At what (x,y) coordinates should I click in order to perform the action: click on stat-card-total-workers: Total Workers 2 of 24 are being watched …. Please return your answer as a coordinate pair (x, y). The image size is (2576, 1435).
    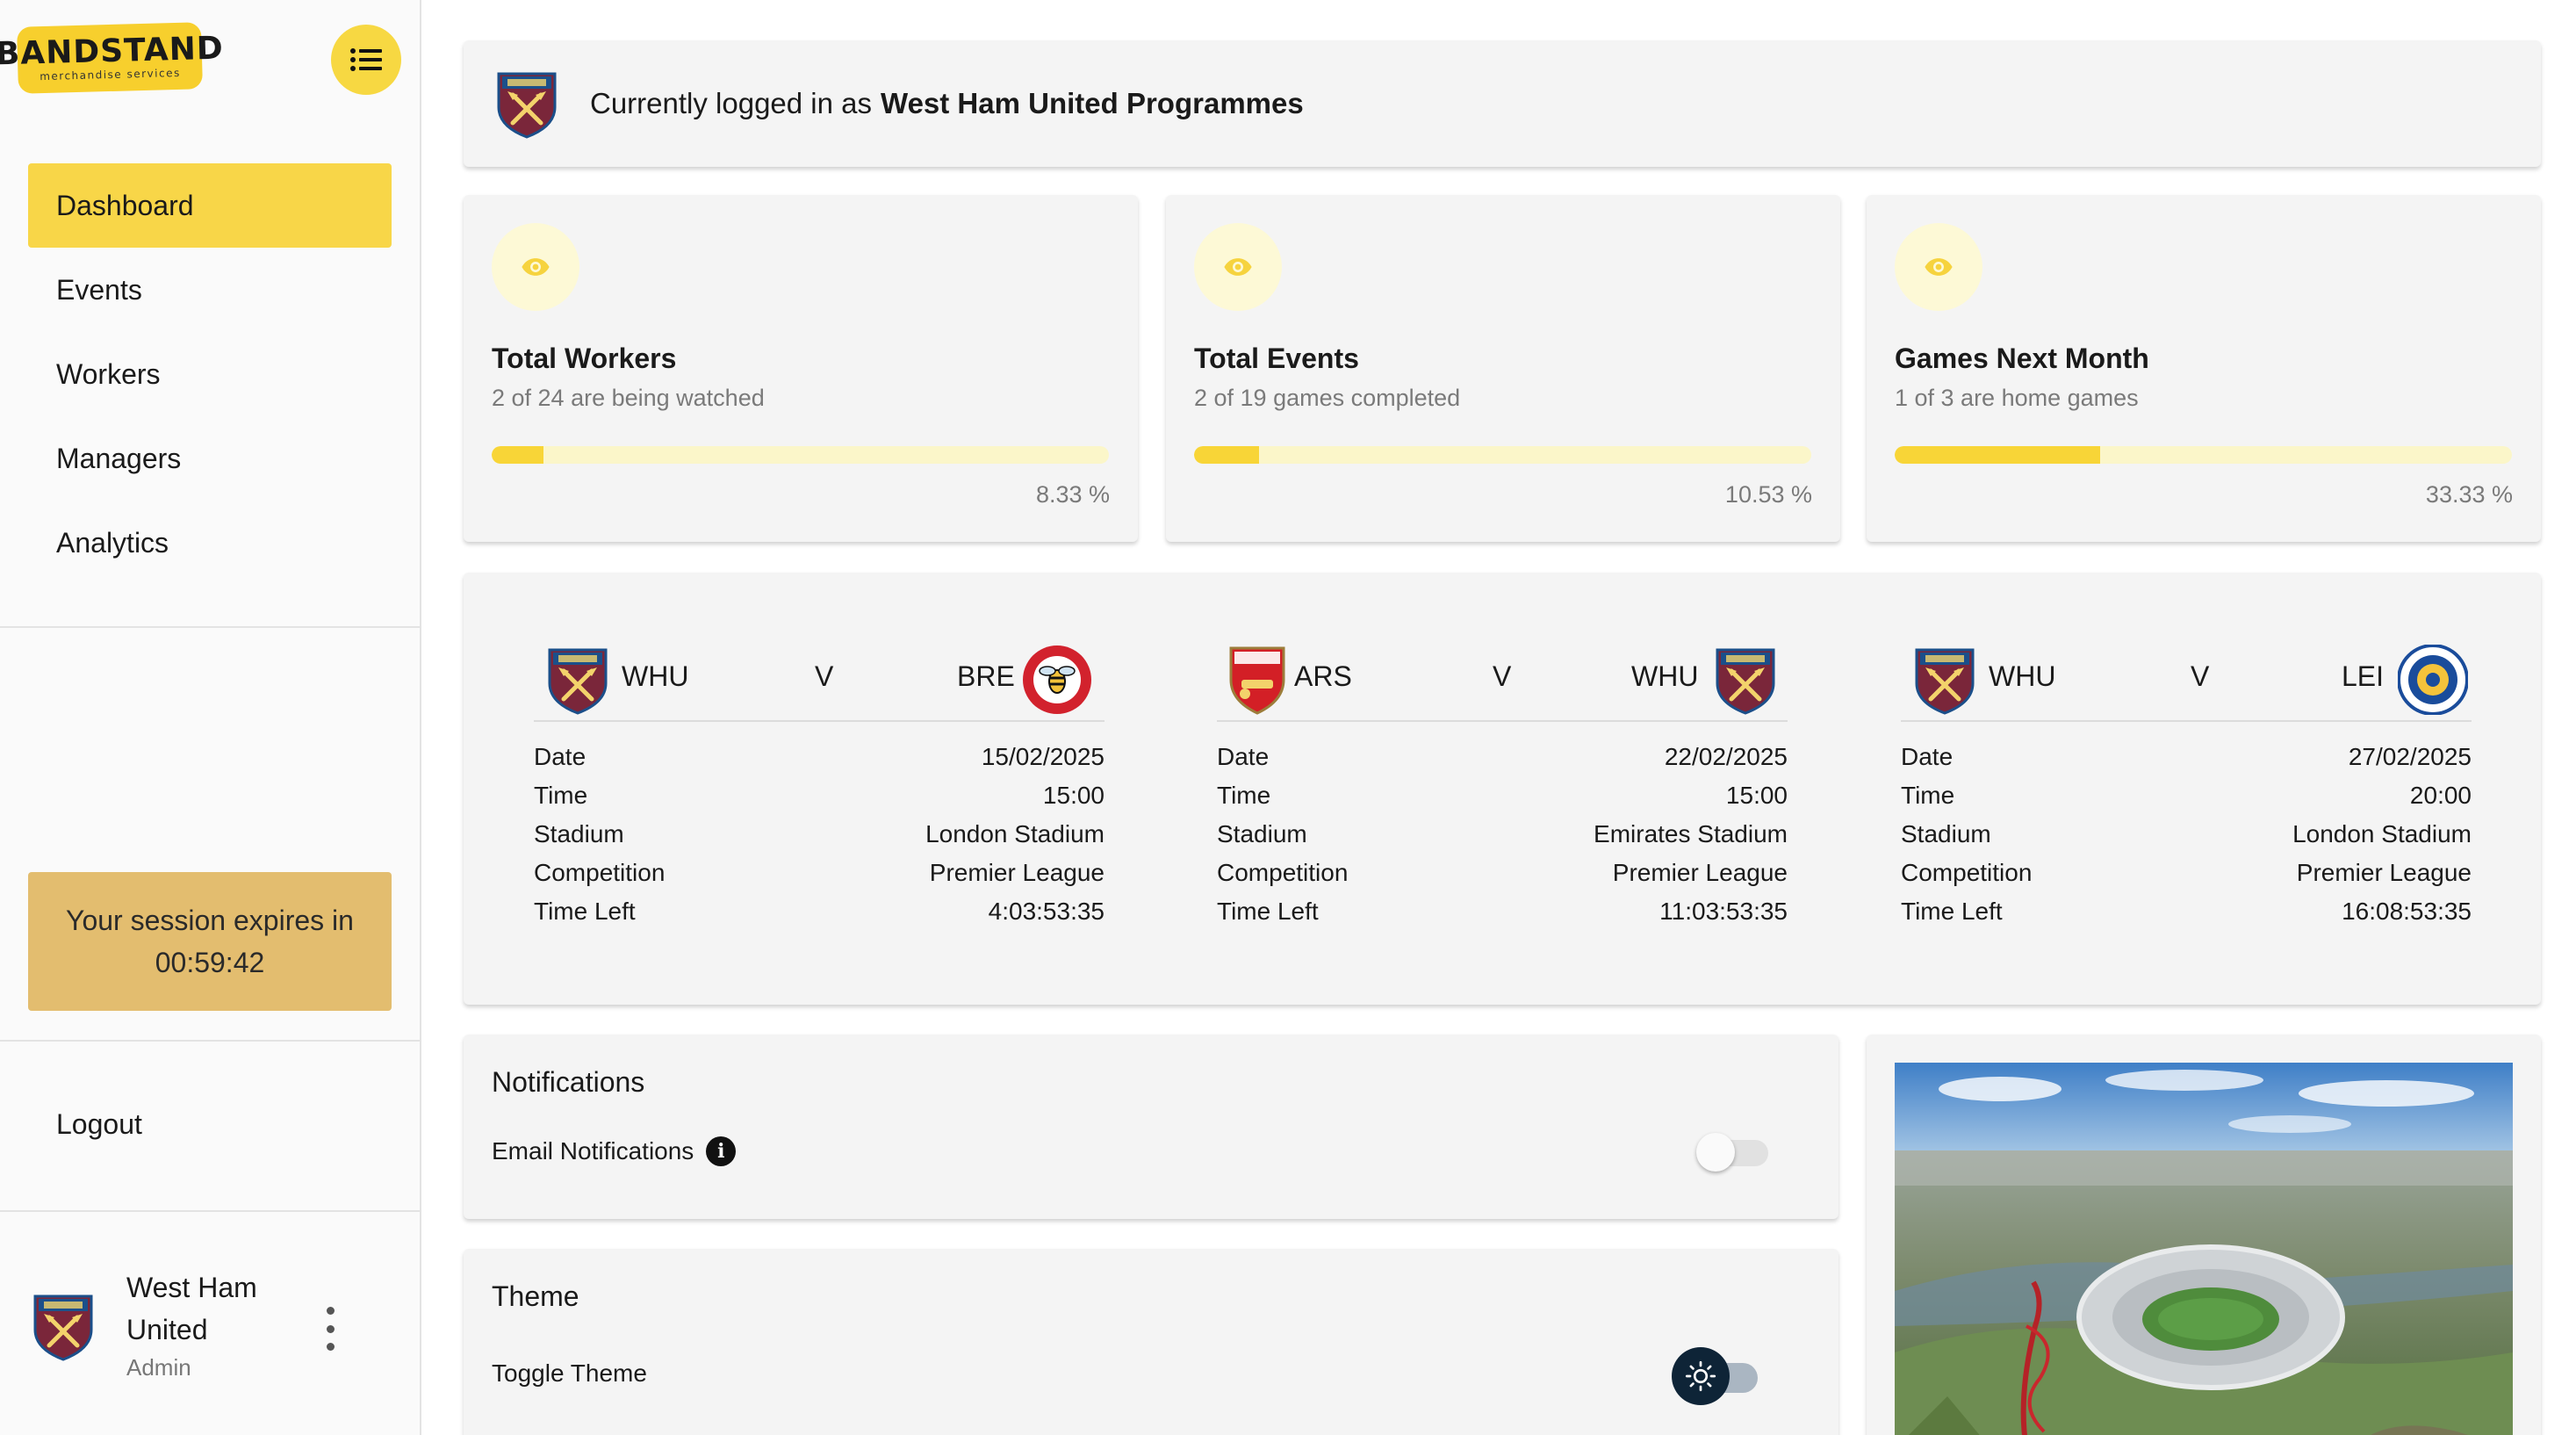
    Looking at the image, I should click on (801, 368).